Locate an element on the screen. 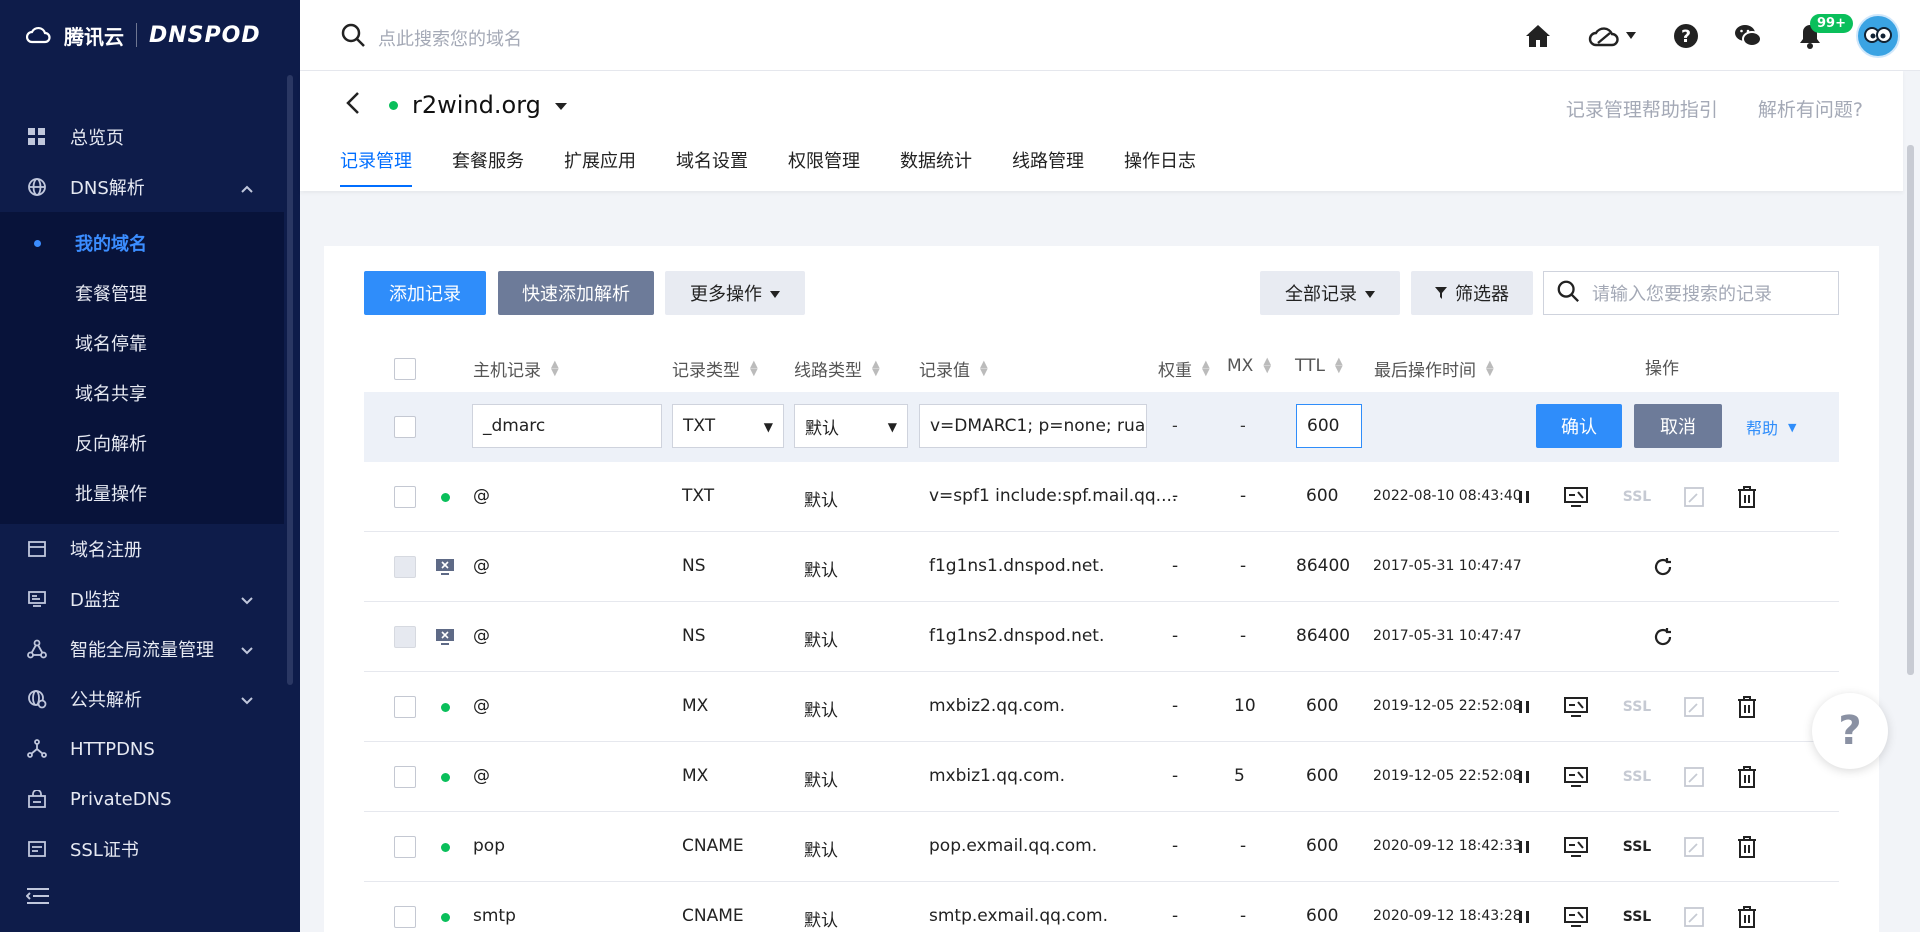  status-dot is located at coordinates (445, 707).